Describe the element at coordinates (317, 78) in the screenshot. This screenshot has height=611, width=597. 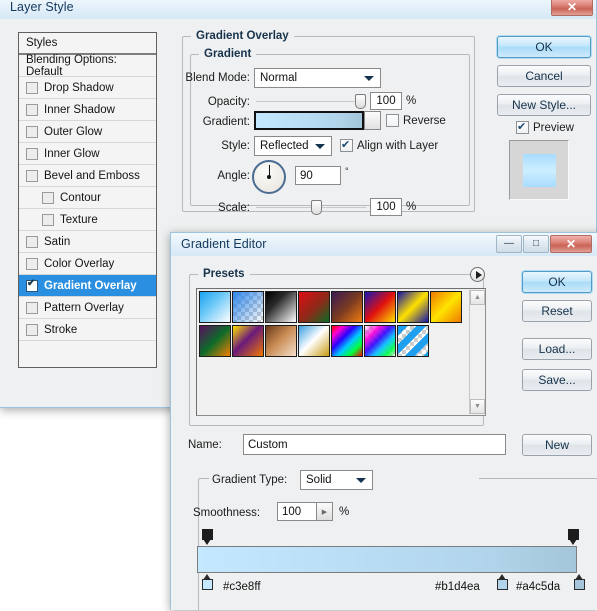
I see `blend-mode-select: Normal` at that location.